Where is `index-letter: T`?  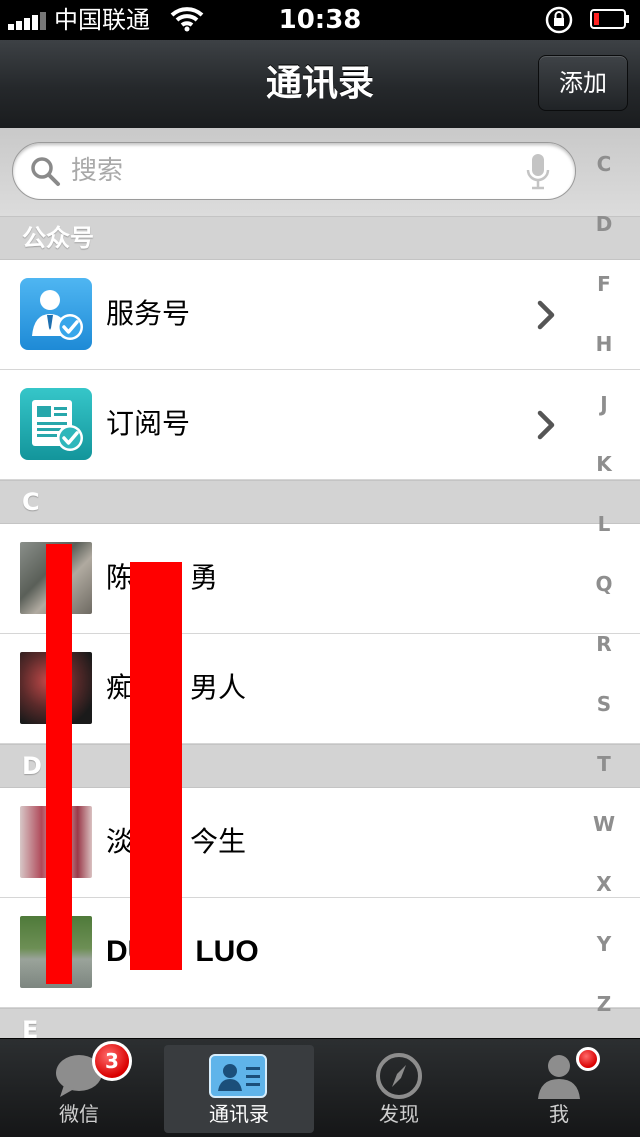
index-letter: T is located at coordinates (604, 764).